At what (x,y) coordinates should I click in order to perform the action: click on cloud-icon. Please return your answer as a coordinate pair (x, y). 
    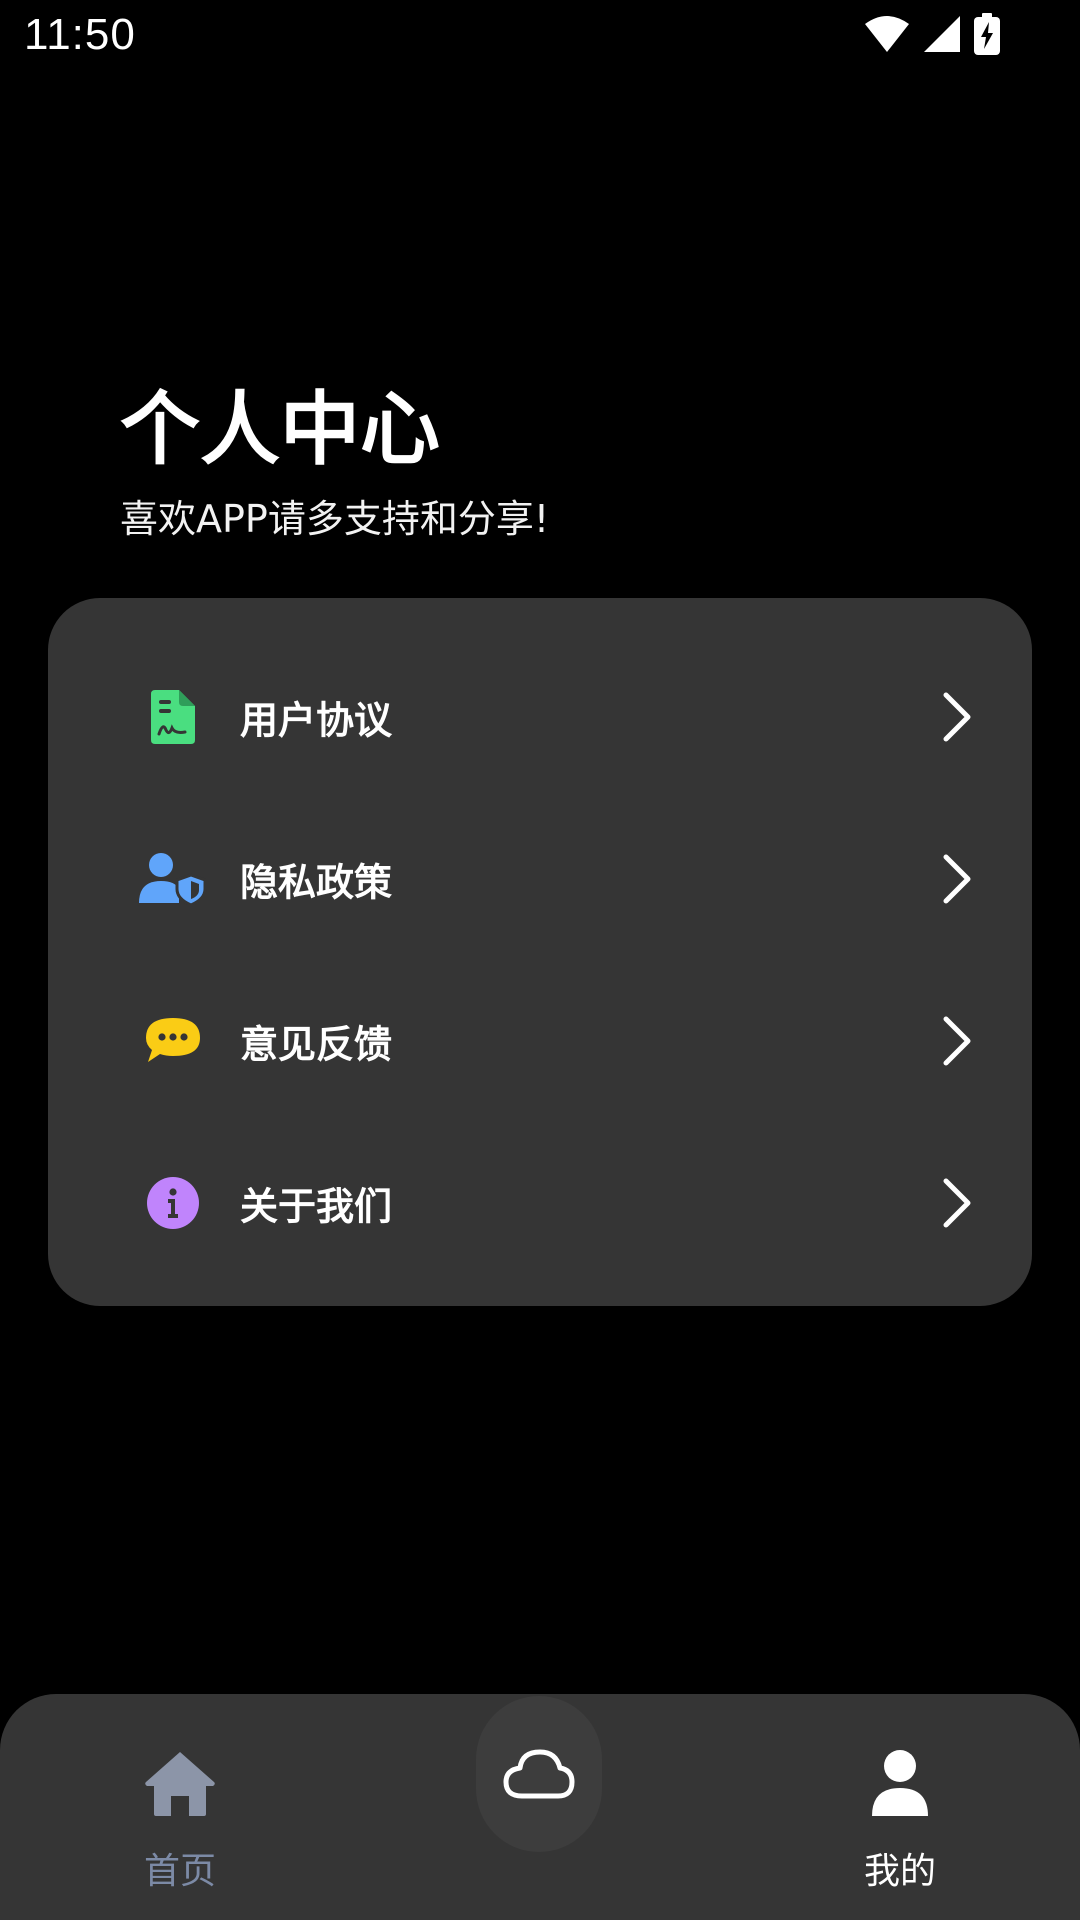
    Looking at the image, I should click on (539, 1774).